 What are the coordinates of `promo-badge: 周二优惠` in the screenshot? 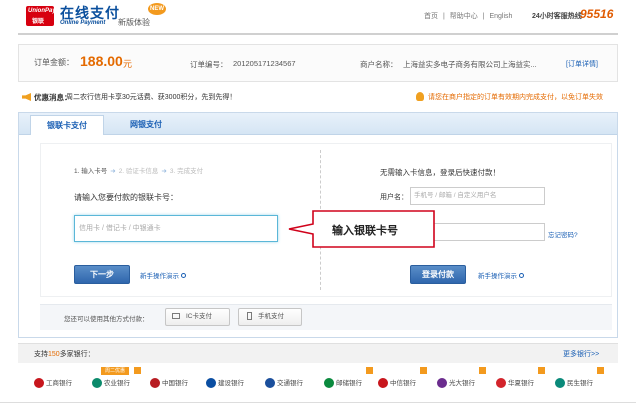 It's located at (115, 371).